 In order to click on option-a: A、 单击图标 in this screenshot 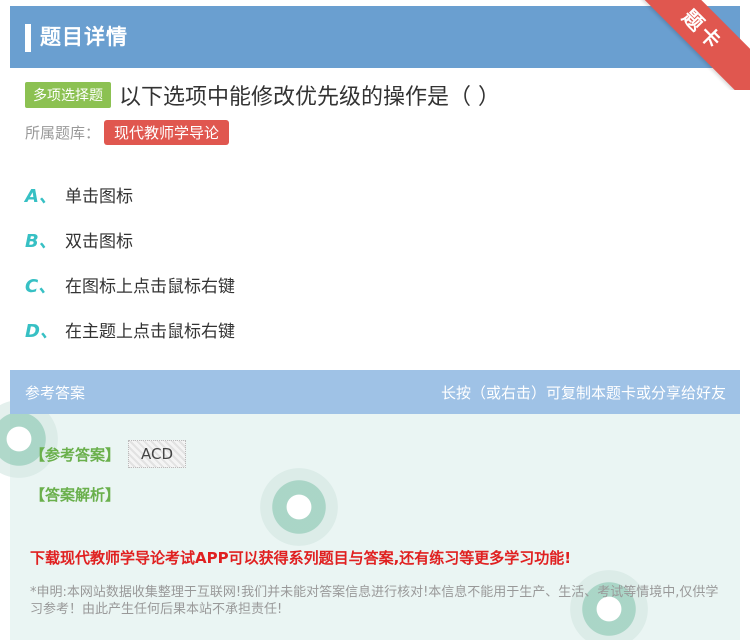, I will do `click(130, 194)`.